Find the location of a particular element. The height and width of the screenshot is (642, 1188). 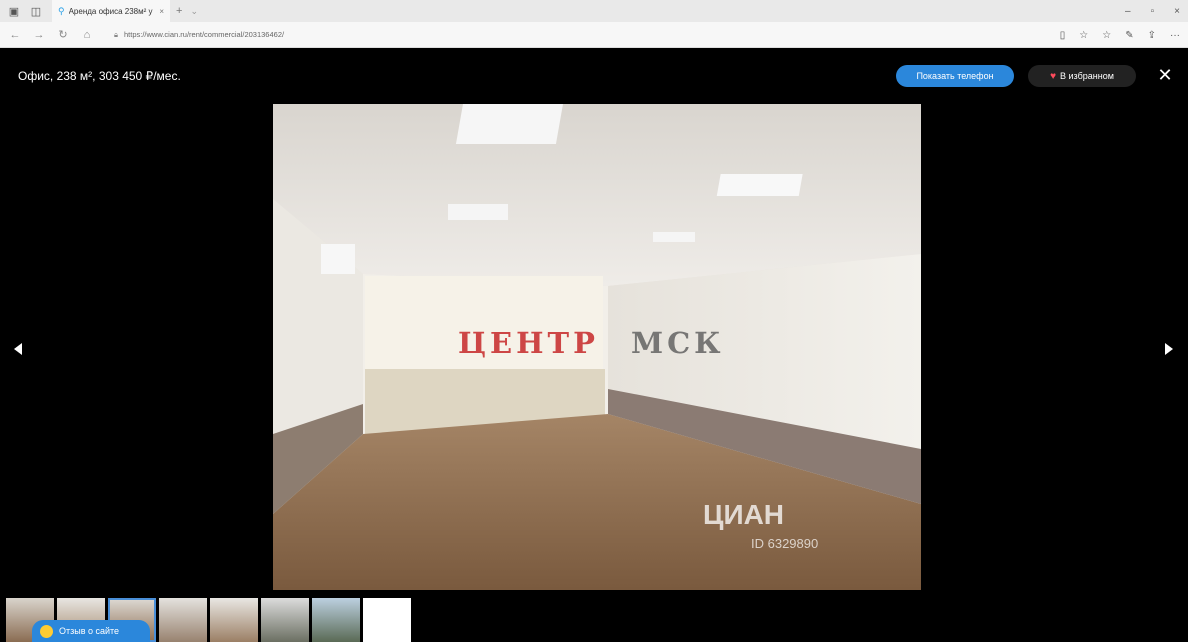

new-tab-button: + is located at coordinates (179, 11).